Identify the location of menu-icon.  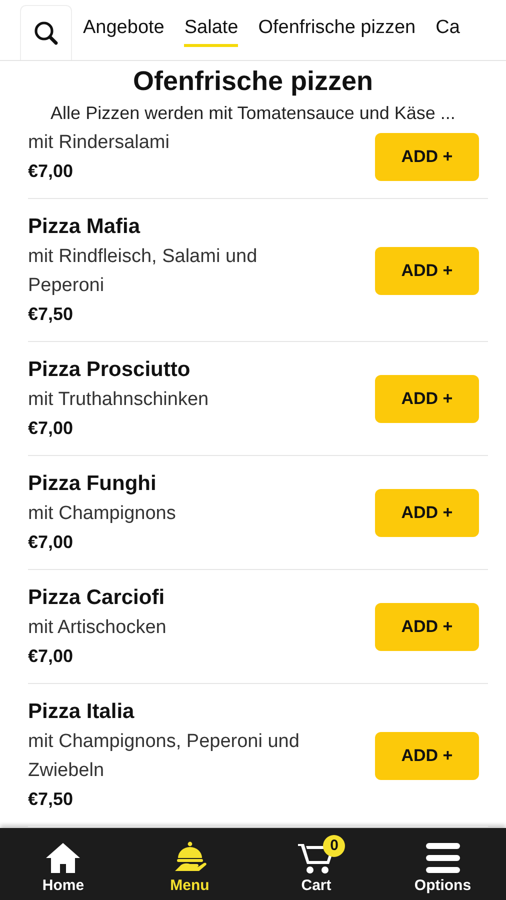
(442, 857).